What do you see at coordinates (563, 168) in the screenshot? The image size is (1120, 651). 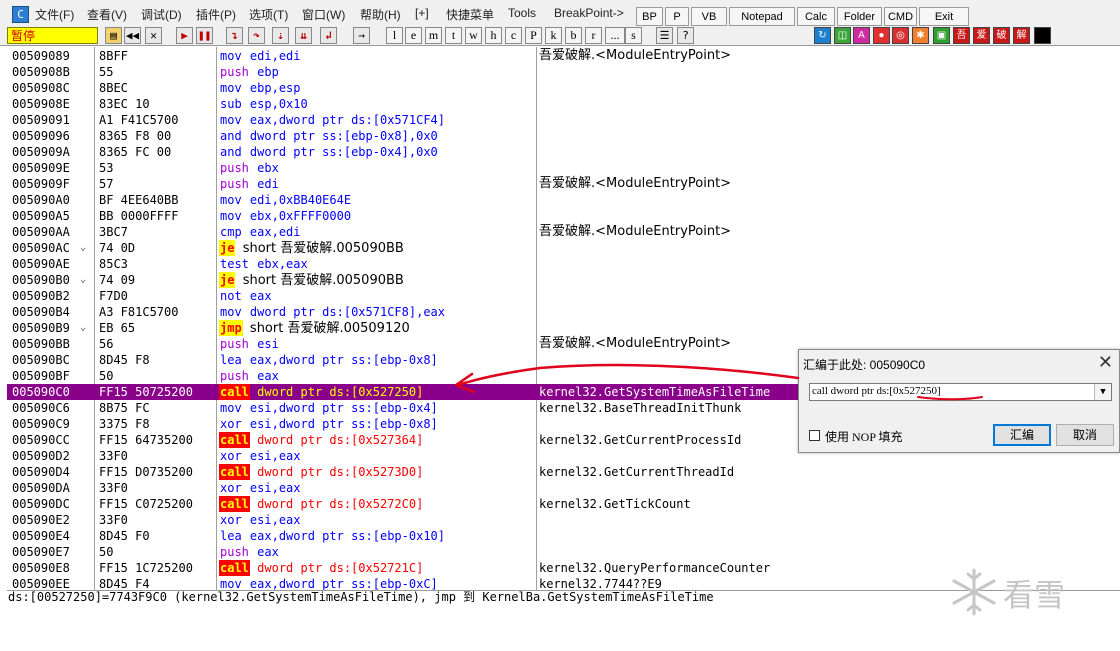 I see `disasm-row: 0050909E 53 push ebx` at bounding box center [563, 168].